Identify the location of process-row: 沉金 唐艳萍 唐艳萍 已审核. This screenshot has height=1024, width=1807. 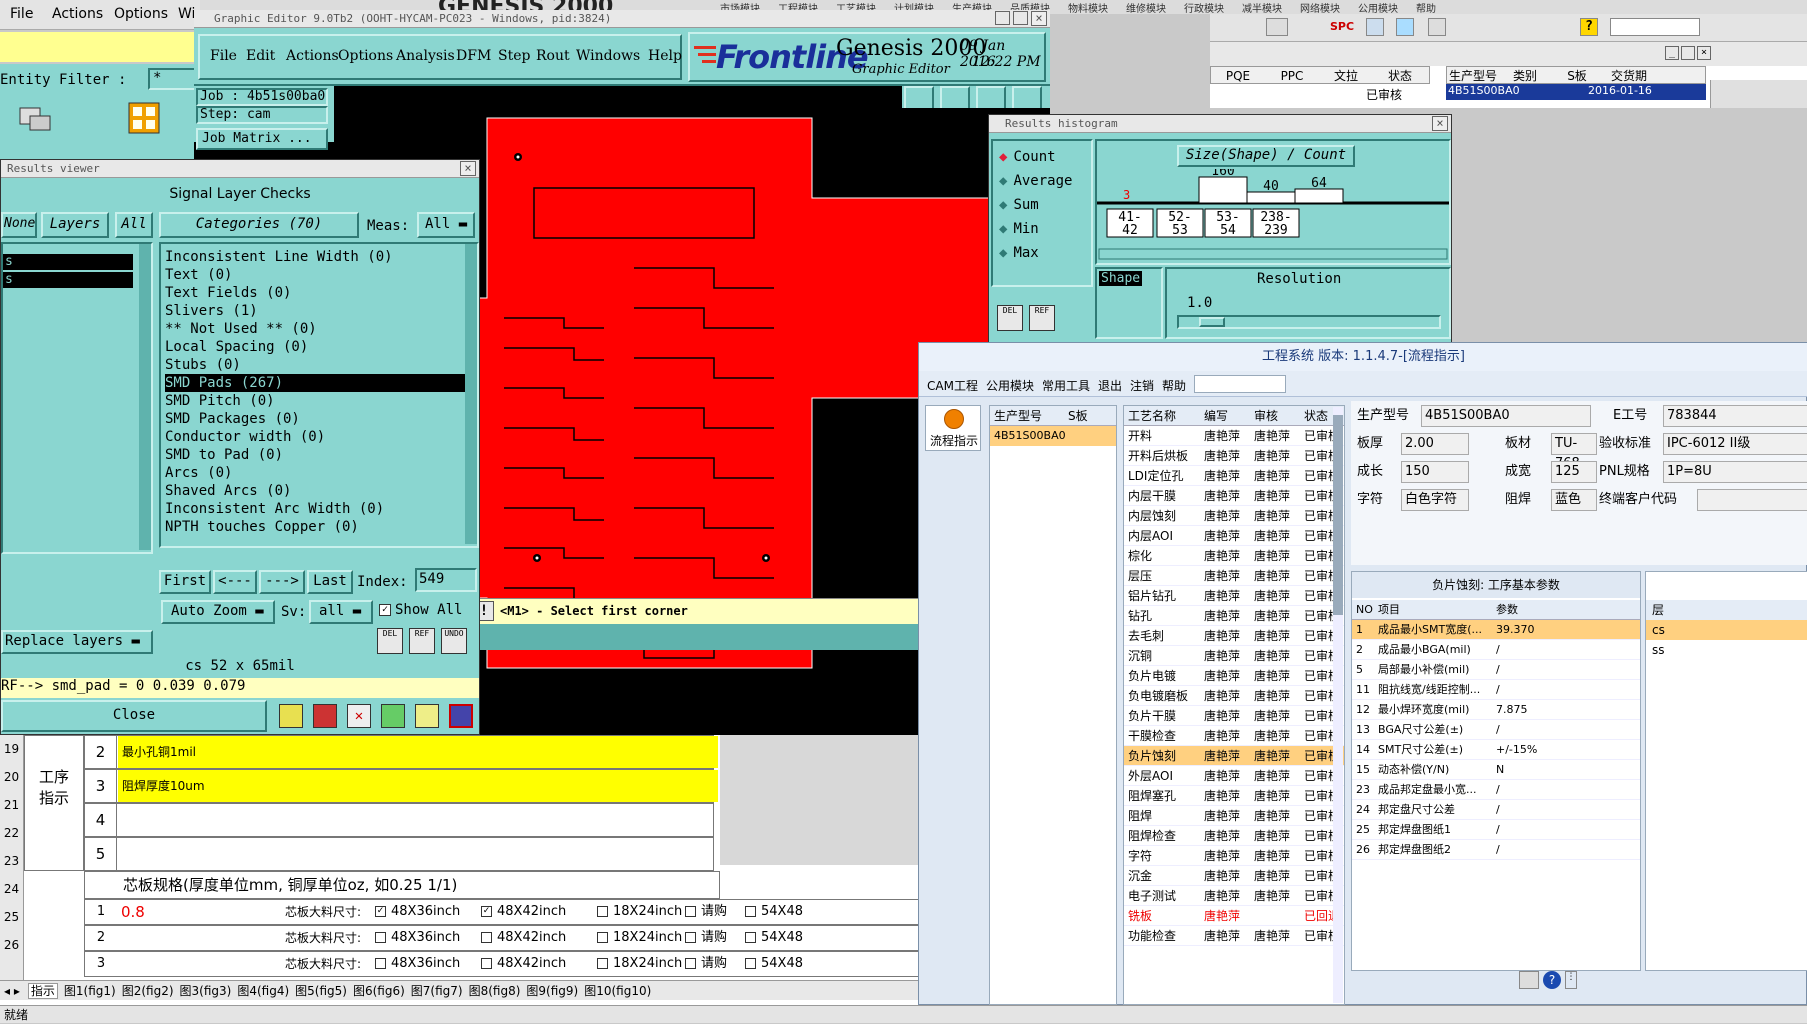
(1234, 876).